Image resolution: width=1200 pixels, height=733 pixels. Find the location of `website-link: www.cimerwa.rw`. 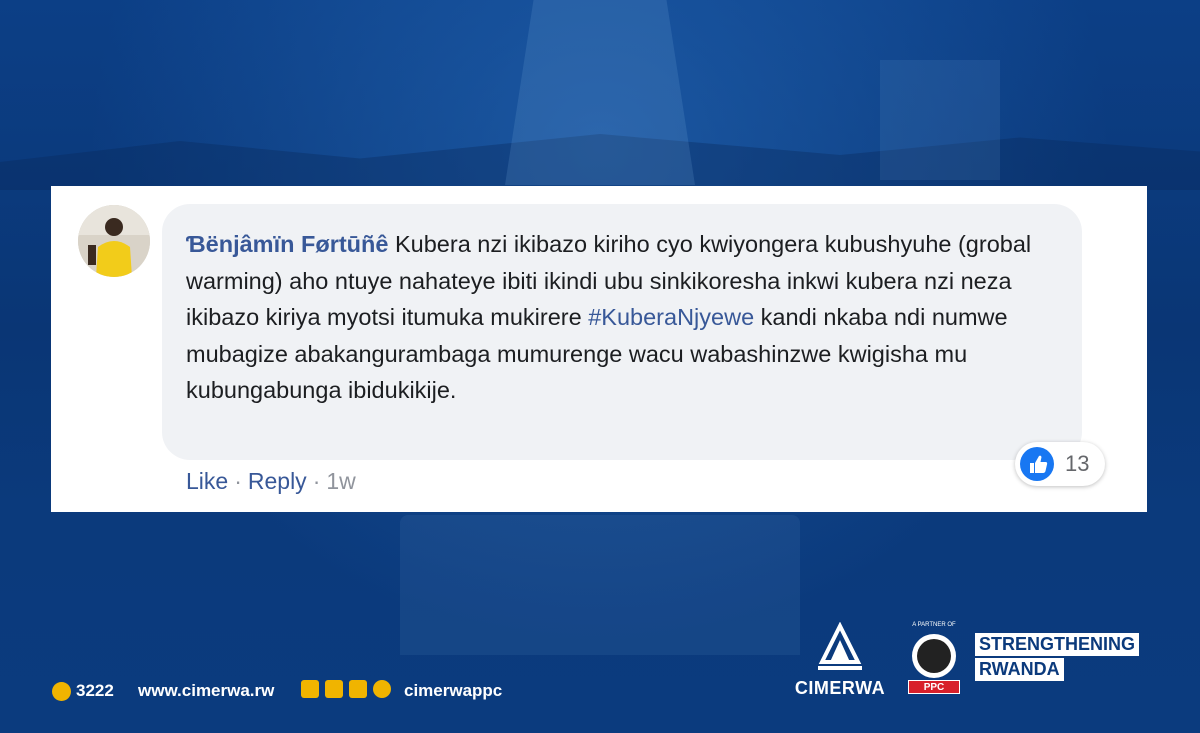

website-link: www.cimerwa.rw is located at coordinates (206, 691).